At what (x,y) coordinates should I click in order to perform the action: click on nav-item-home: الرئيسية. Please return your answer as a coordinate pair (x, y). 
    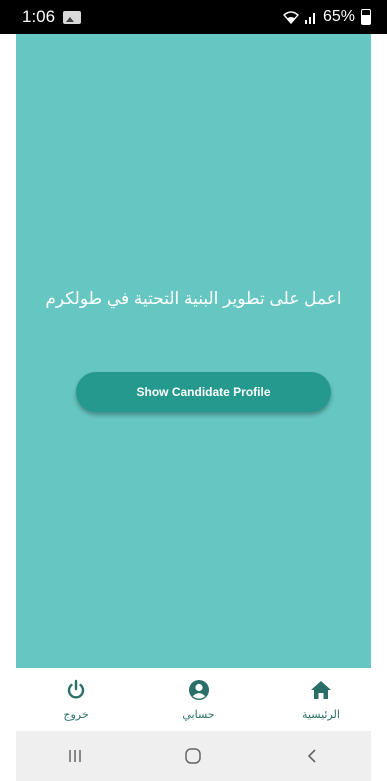
    Looking at the image, I should click on (321, 700).